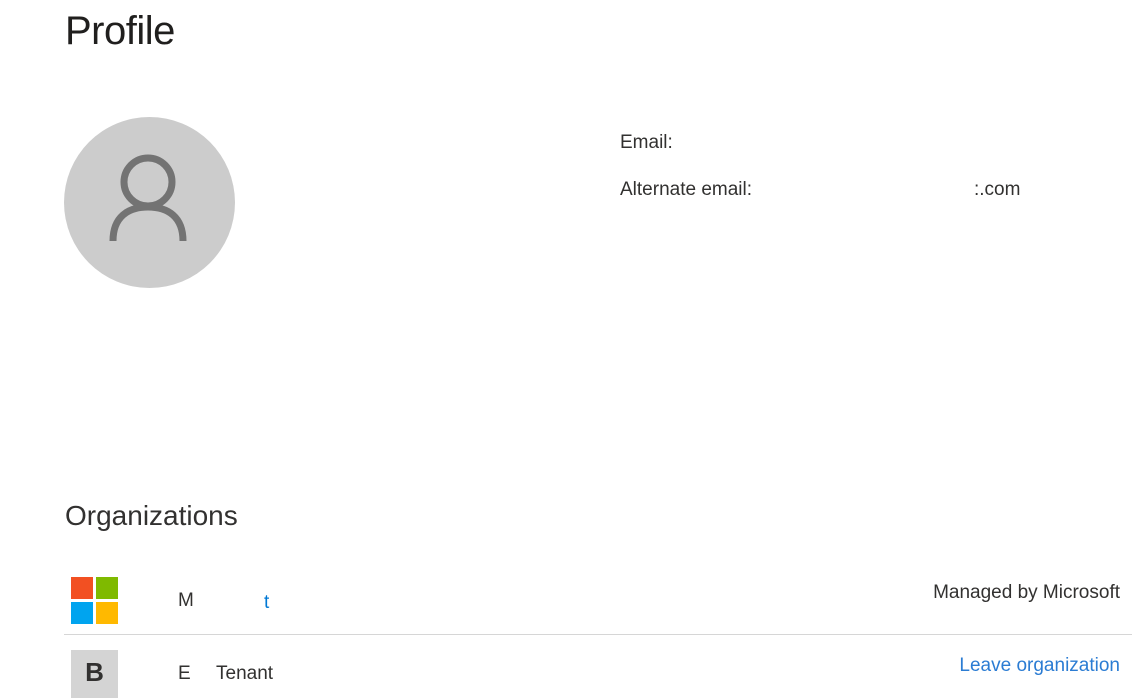  I want to click on organizations-title: Organizations, so click(151, 515).